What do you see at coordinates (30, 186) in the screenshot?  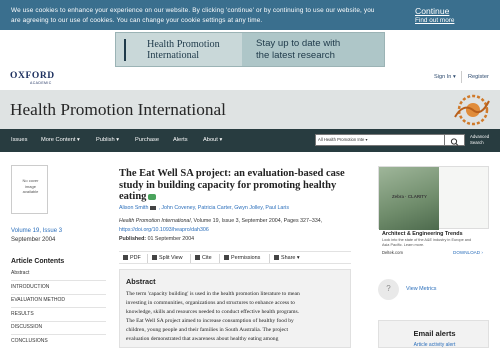 I see `cover-placeholder-text: No cover image available` at bounding box center [30, 186].